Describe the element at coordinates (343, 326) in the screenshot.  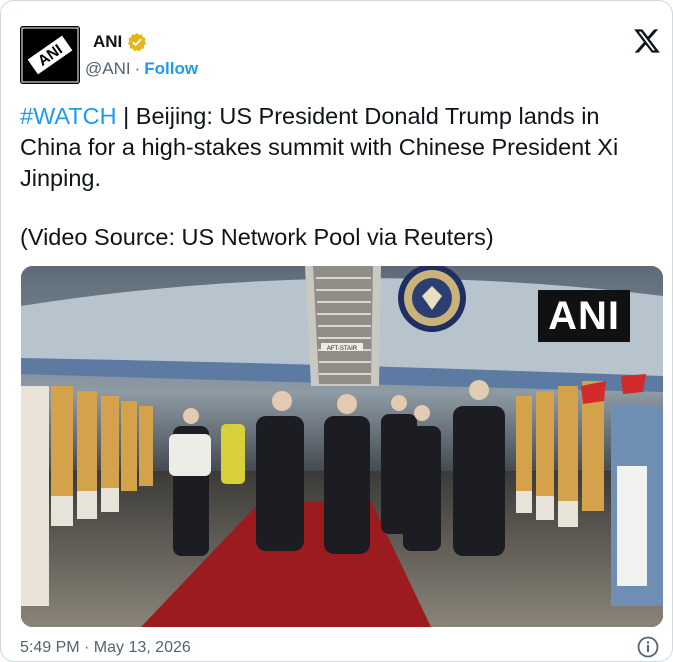
I see `air-stairs: AFT-STAIR` at that location.